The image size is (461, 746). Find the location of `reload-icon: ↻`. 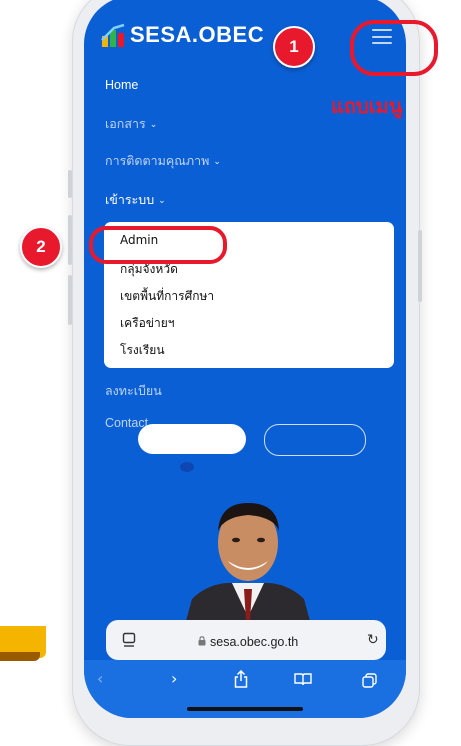

reload-icon: ↻ is located at coordinates (373, 640).